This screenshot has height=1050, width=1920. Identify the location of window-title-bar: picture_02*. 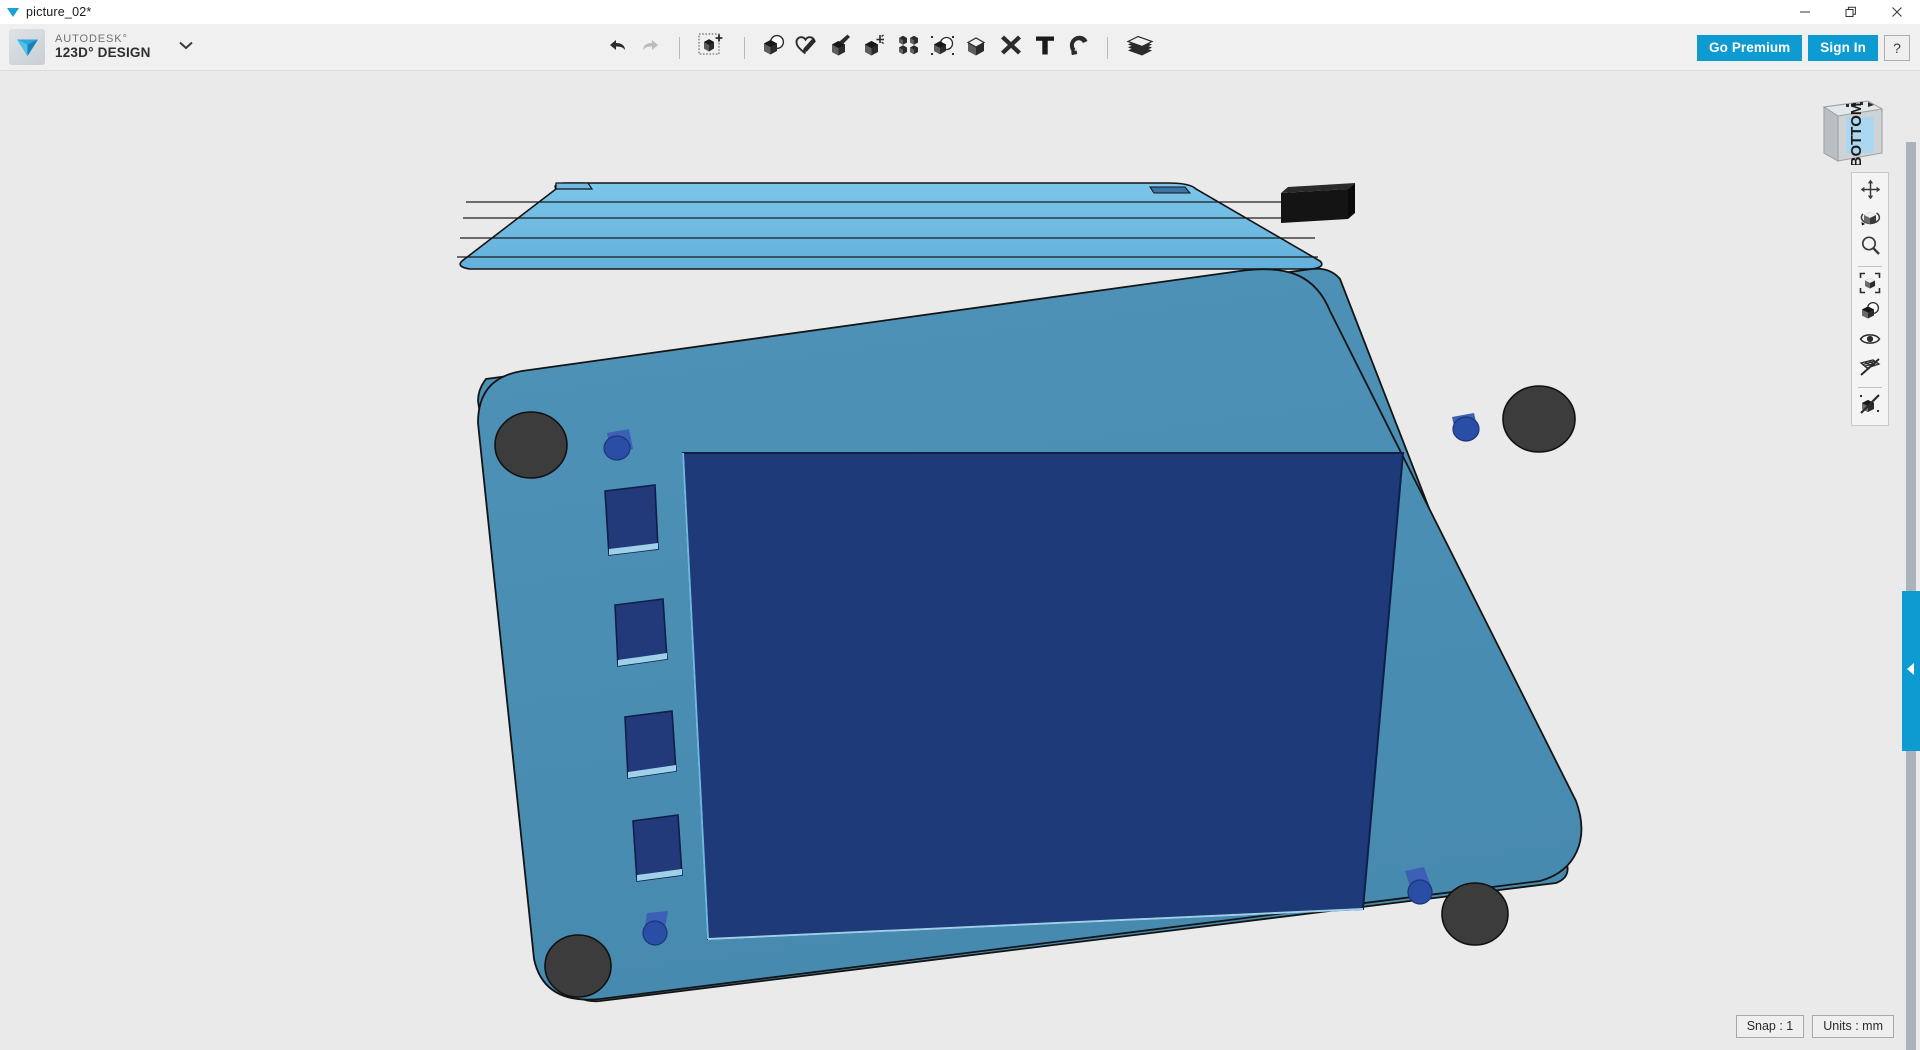
(960, 12).